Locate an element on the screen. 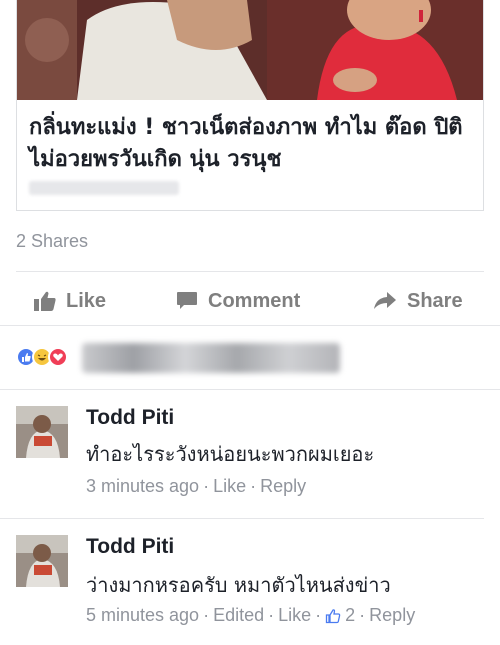 The image size is (500, 645). comment-like-count: 2 is located at coordinates (350, 615).